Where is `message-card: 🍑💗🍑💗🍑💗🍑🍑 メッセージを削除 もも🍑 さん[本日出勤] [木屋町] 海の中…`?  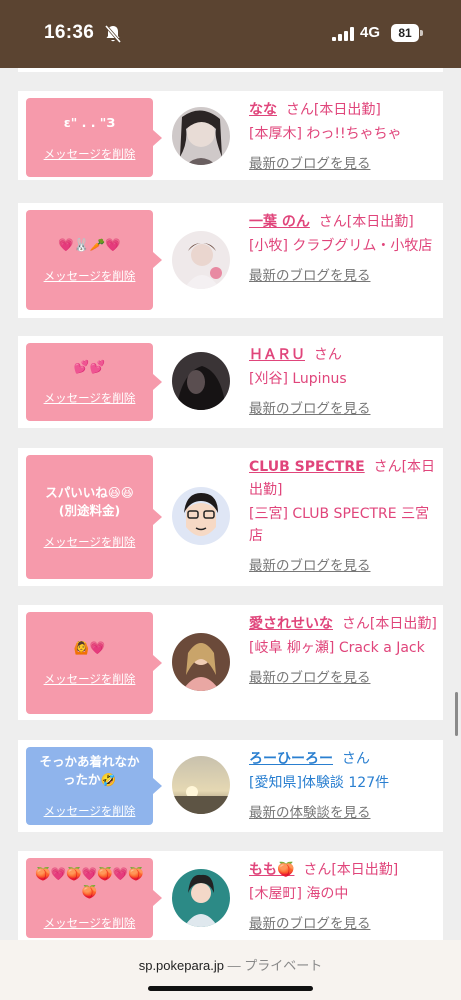 message-card: 🍑💗🍑💗🍑💗🍑🍑 メッセージを削除 もも🍑 さん[本日出勤] [木屋町] 海の中… is located at coordinates (230, 895).